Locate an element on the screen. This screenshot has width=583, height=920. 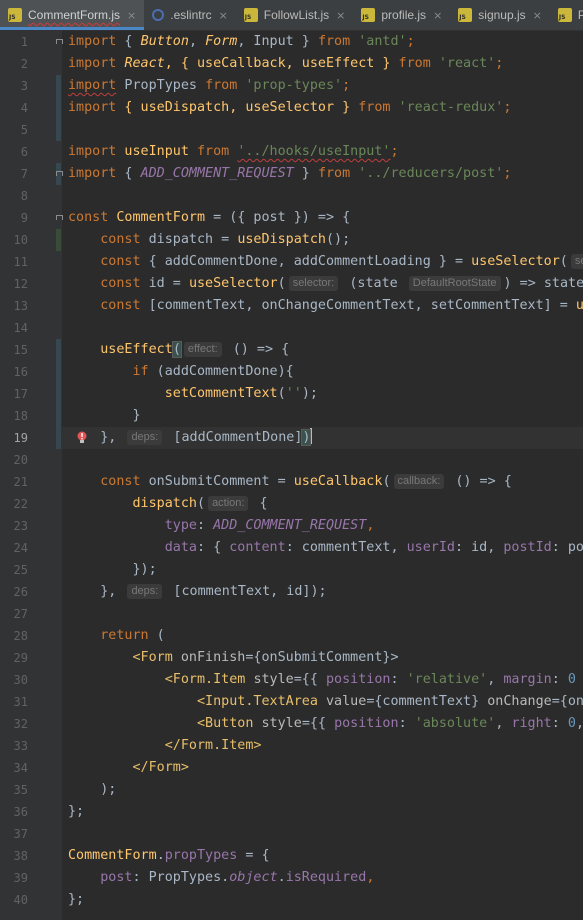
tab-label: CommentForm.js is located at coordinates (74, 15).